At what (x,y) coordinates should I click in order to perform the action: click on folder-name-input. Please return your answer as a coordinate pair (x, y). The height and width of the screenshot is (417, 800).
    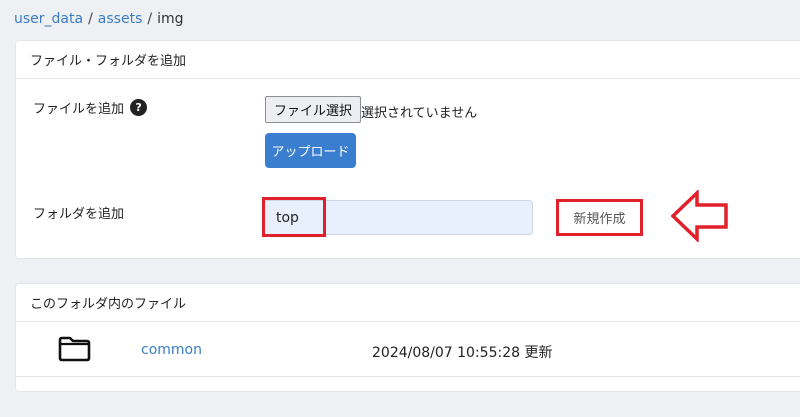
    Looking at the image, I should click on (398, 217).